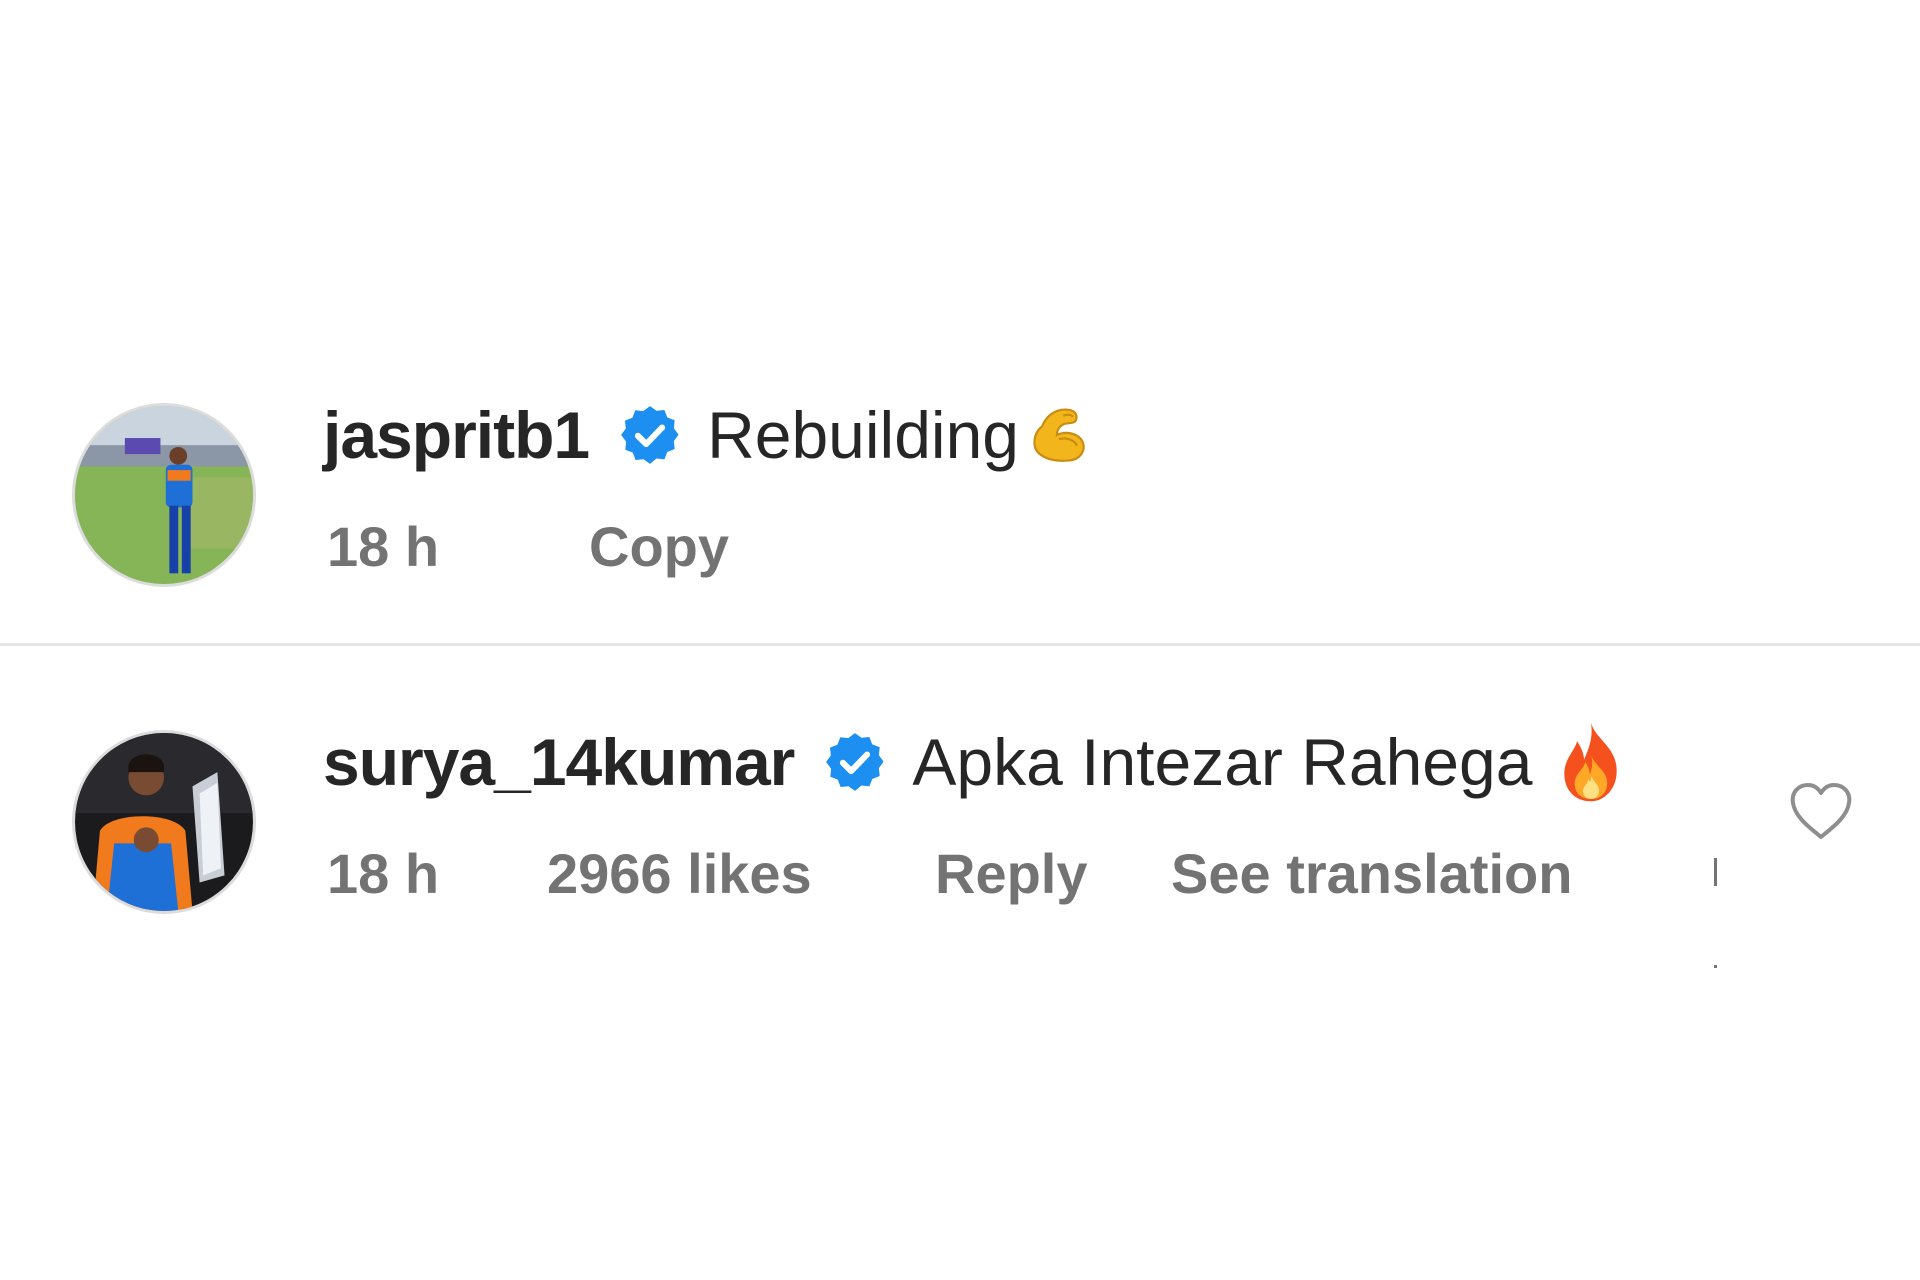 The image size is (1920, 1280). I want to click on comment-line: surya_14kumar Apka Intezar Rahega, so click(975, 762).